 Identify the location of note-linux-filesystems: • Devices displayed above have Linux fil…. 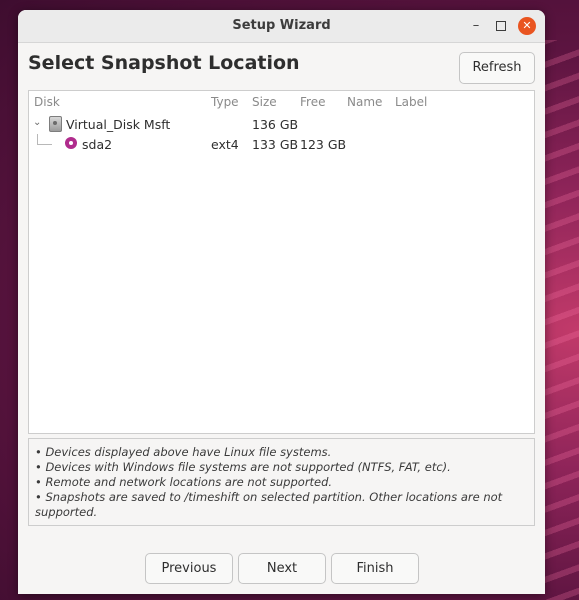
(183, 452).